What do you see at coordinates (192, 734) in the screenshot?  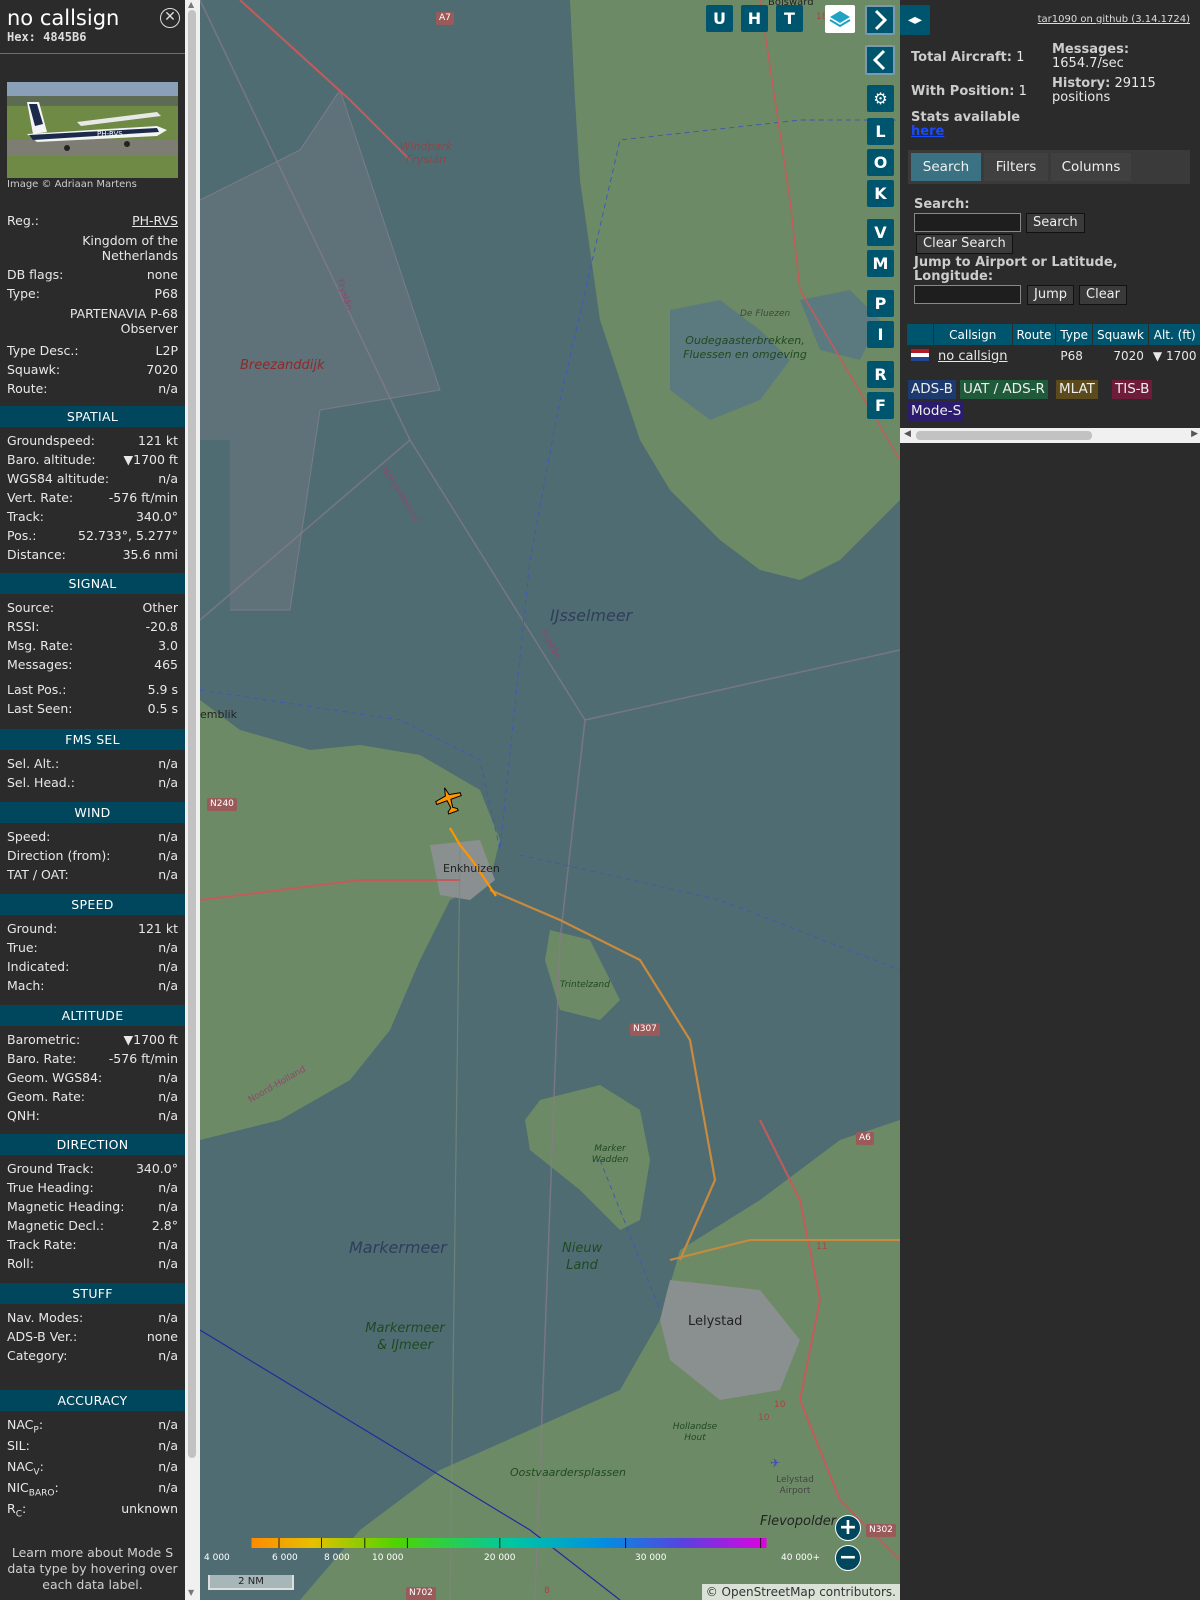 I see `info-scrollbar-thumb` at bounding box center [192, 734].